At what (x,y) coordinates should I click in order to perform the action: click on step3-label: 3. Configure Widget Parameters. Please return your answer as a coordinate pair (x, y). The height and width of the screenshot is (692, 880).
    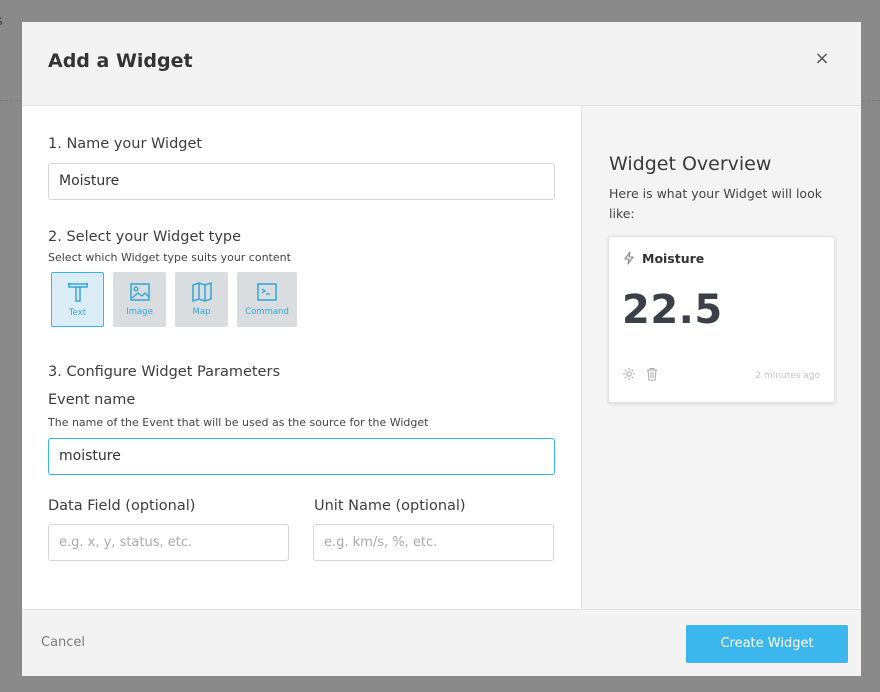
    Looking at the image, I should click on (164, 372).